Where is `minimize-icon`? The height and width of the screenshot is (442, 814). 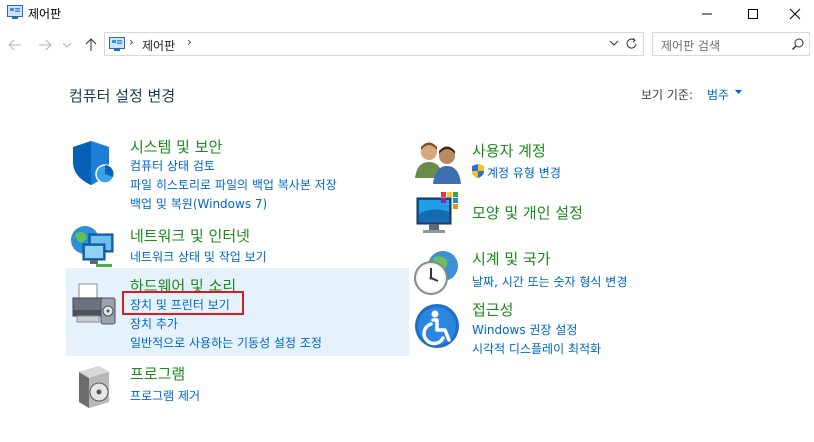
minimize-icon is located at coordinates (707, 14).